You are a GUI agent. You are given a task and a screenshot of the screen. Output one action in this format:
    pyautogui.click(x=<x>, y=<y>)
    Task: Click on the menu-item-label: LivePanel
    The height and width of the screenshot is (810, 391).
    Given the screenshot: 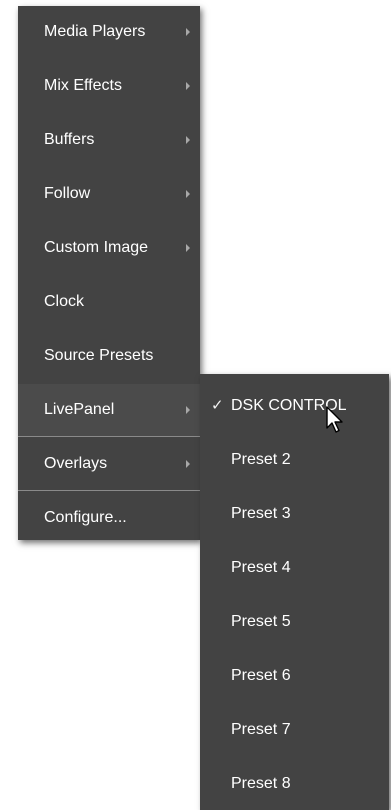 What is the action you would take?
    pyautogui.click(x=79, y=409)
    